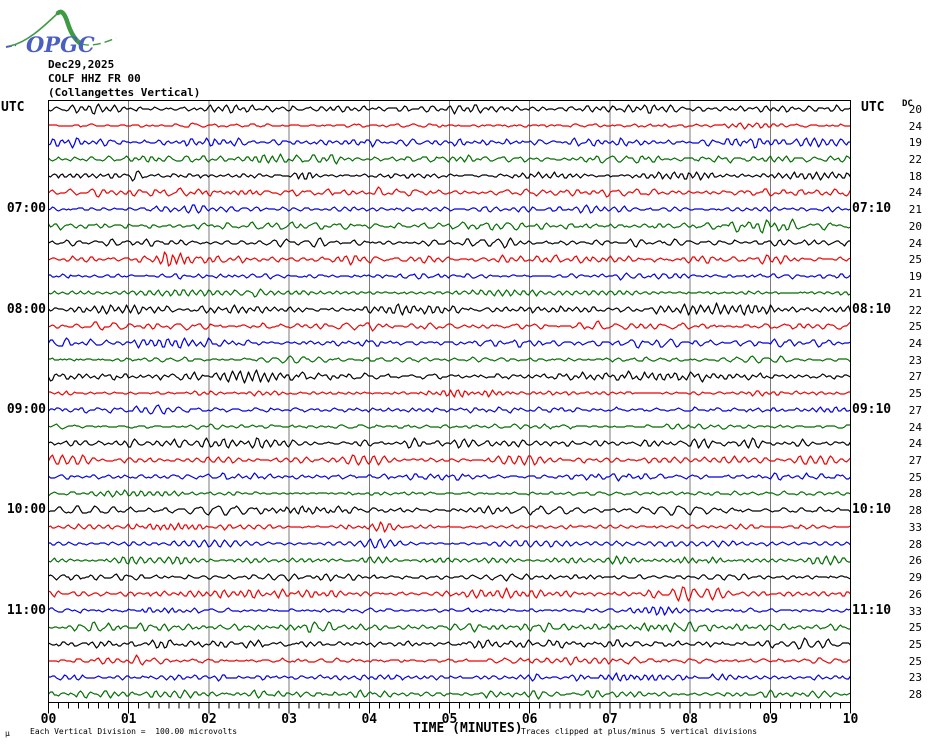 The image size is (930, 744). I want to click on hour-label-left: 09:00, so click(26, 409).